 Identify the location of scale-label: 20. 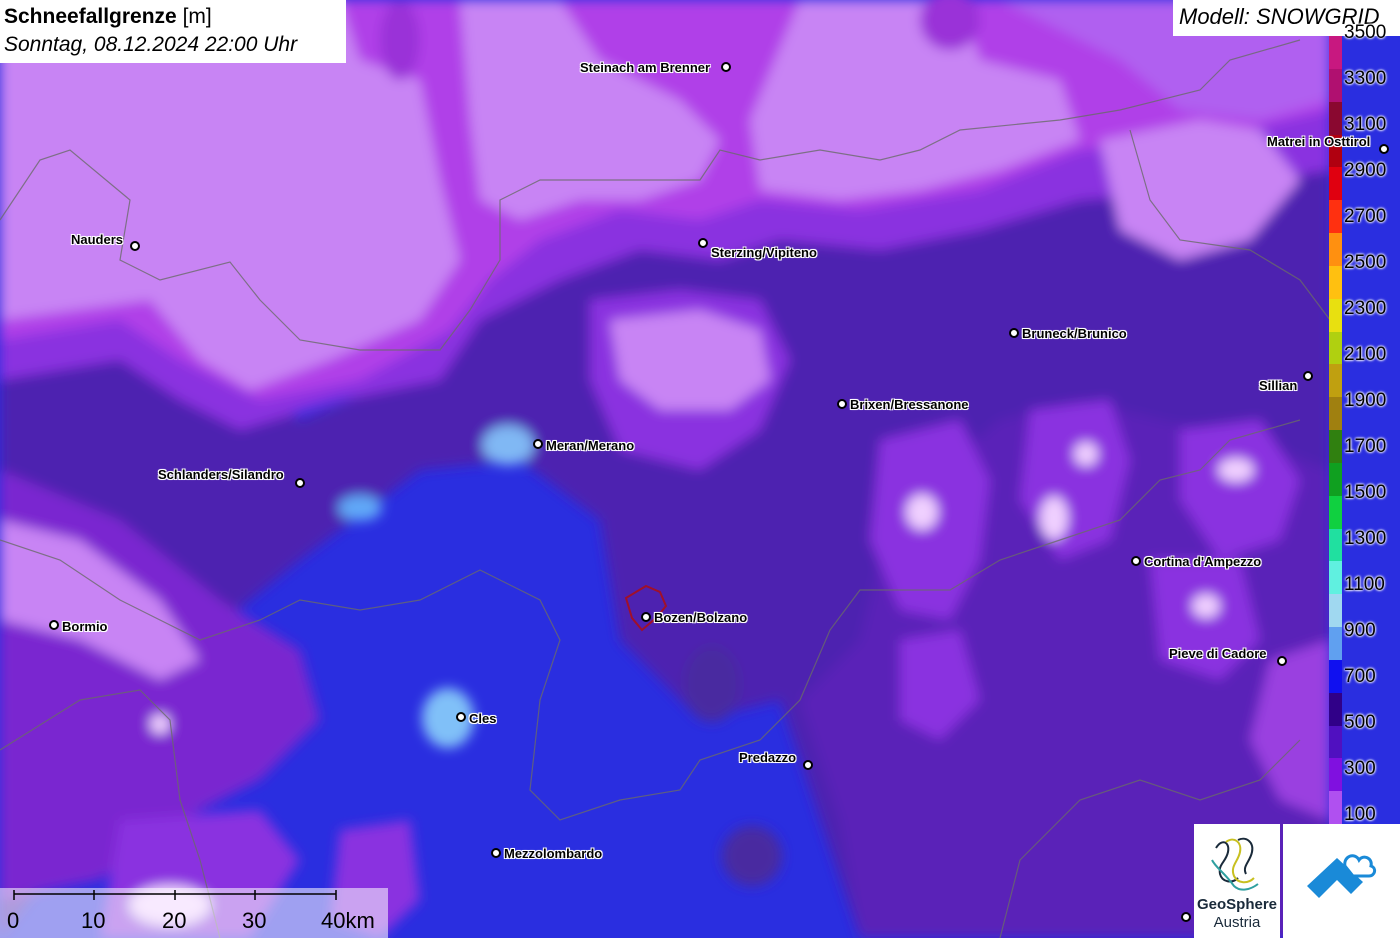
(174, 920).